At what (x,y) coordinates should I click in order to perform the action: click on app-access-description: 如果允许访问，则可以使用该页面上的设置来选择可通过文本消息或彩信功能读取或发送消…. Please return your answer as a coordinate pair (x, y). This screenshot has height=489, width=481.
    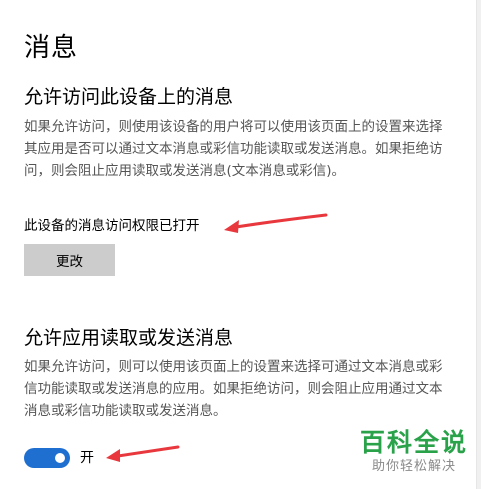
    Looking at the image, I should click on (233, 389).